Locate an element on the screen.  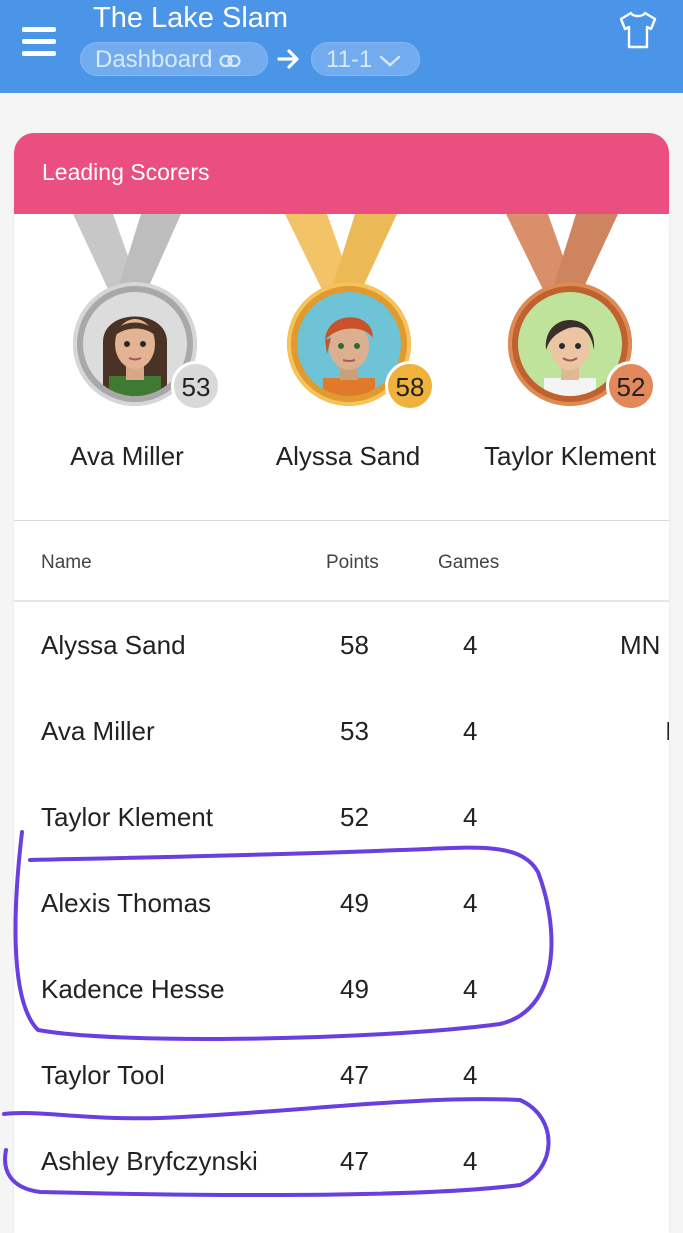
table-row: Kadence Hesse 49 4 is located at coordinates (341, 989).